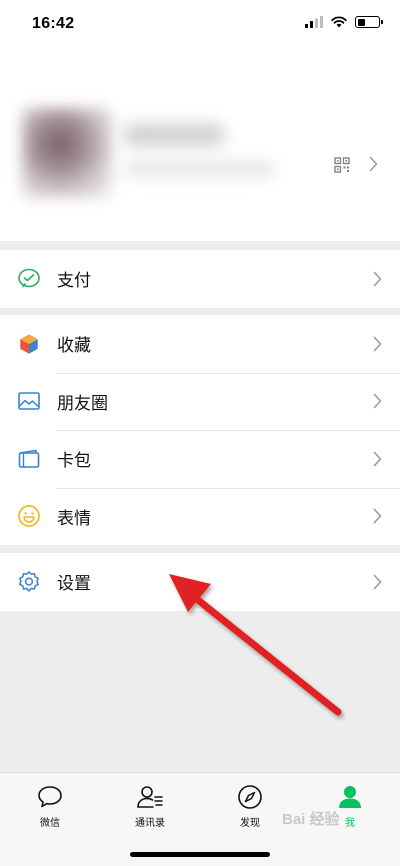 The height and width of the screenshot is (866, 400). Describe the element at coordinates (74, 346) in the screenshot. I see `menu-label-favorites: 收藏` at that location.